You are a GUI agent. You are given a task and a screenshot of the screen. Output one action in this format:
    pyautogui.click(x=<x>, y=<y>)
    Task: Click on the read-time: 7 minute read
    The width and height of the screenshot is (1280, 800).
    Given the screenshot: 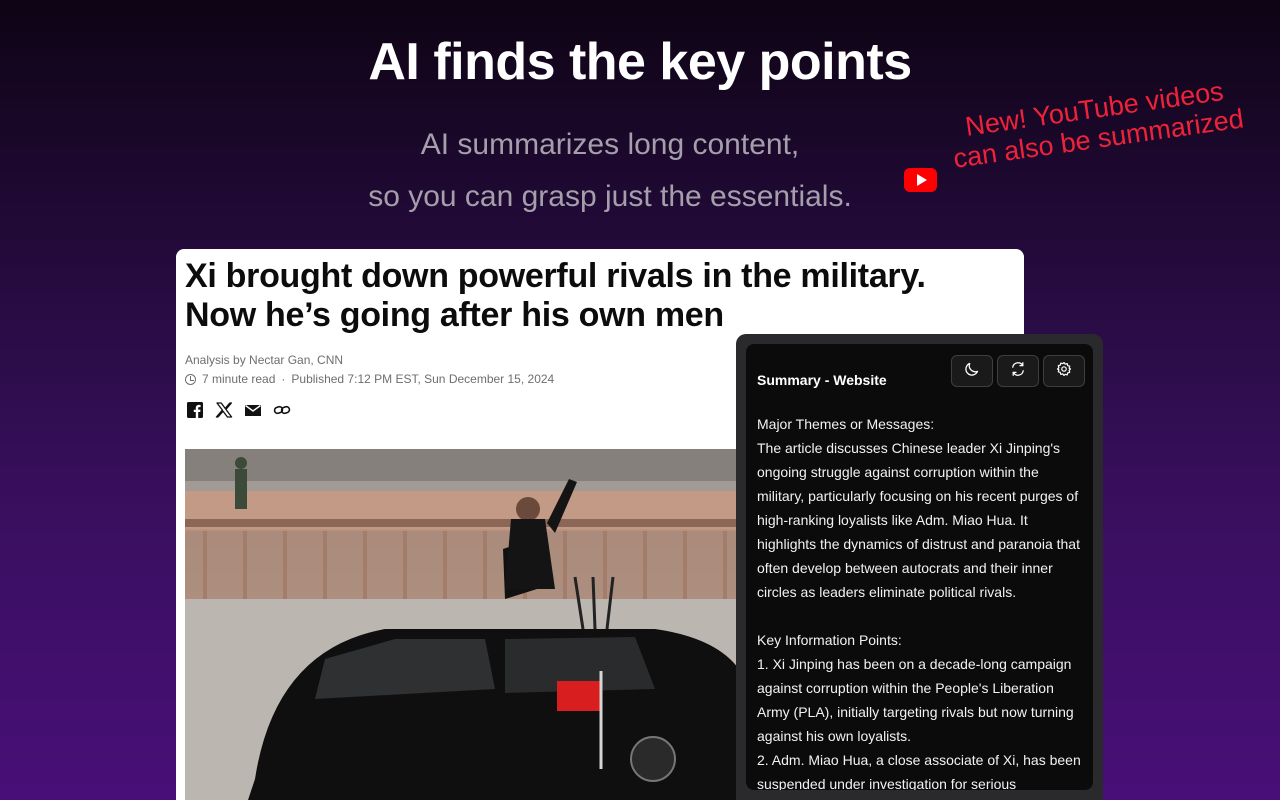 What is the action you would take?
    pyautogui.click(x=239, y=379)
    